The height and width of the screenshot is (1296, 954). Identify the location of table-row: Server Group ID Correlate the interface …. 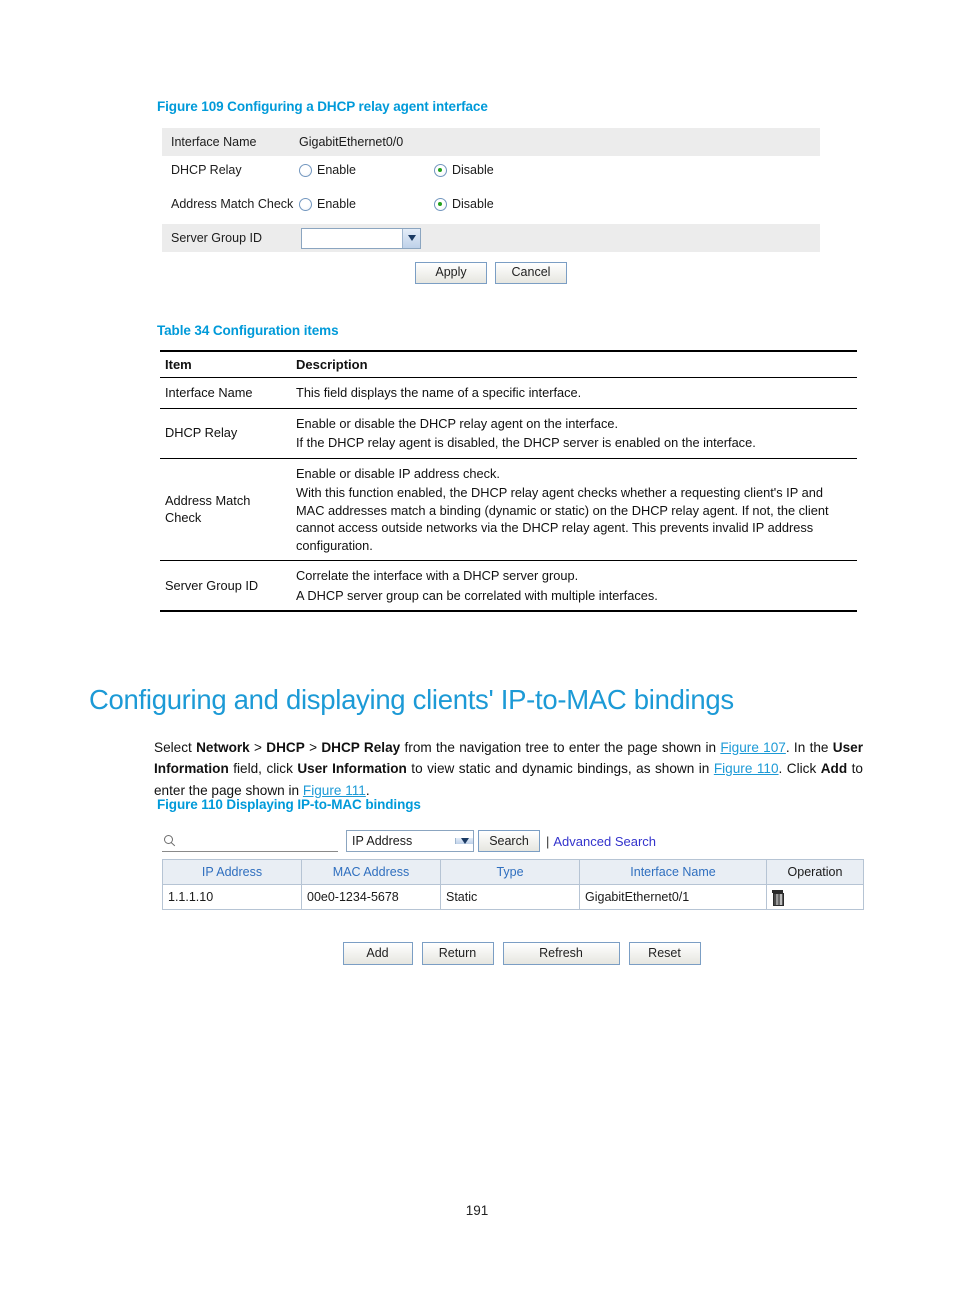
(508, 586).